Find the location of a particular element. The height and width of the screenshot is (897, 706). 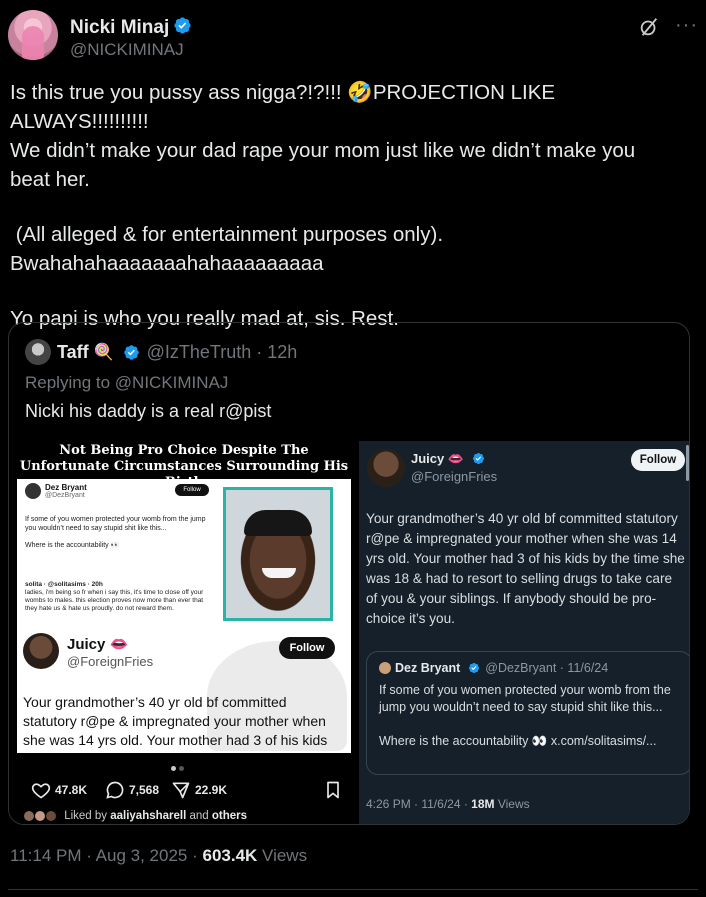

view-count: 603.4K is located at coordinates (230, 855).